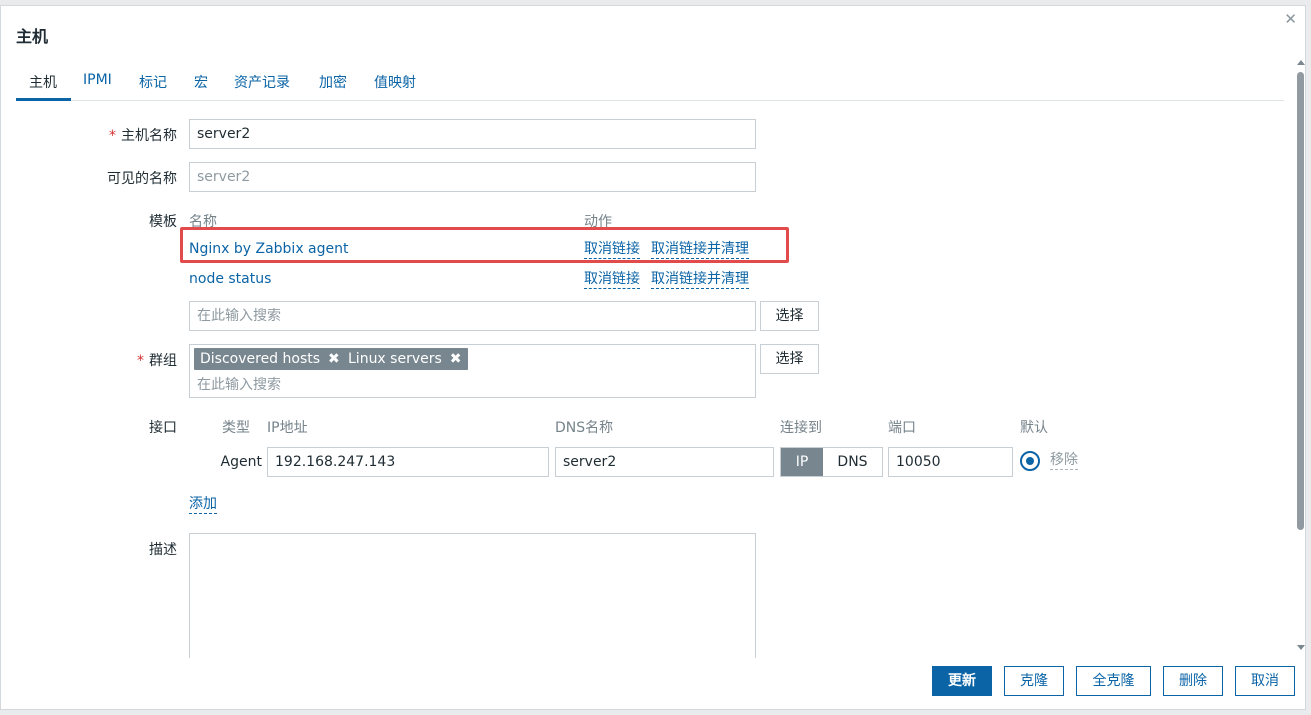  Describe the element at coordinates (472, 371) in the screenshot. I see `groups-multiselect: Discovered hosts ✖ Linux servers ✖ 在此输入搜索` at that location.